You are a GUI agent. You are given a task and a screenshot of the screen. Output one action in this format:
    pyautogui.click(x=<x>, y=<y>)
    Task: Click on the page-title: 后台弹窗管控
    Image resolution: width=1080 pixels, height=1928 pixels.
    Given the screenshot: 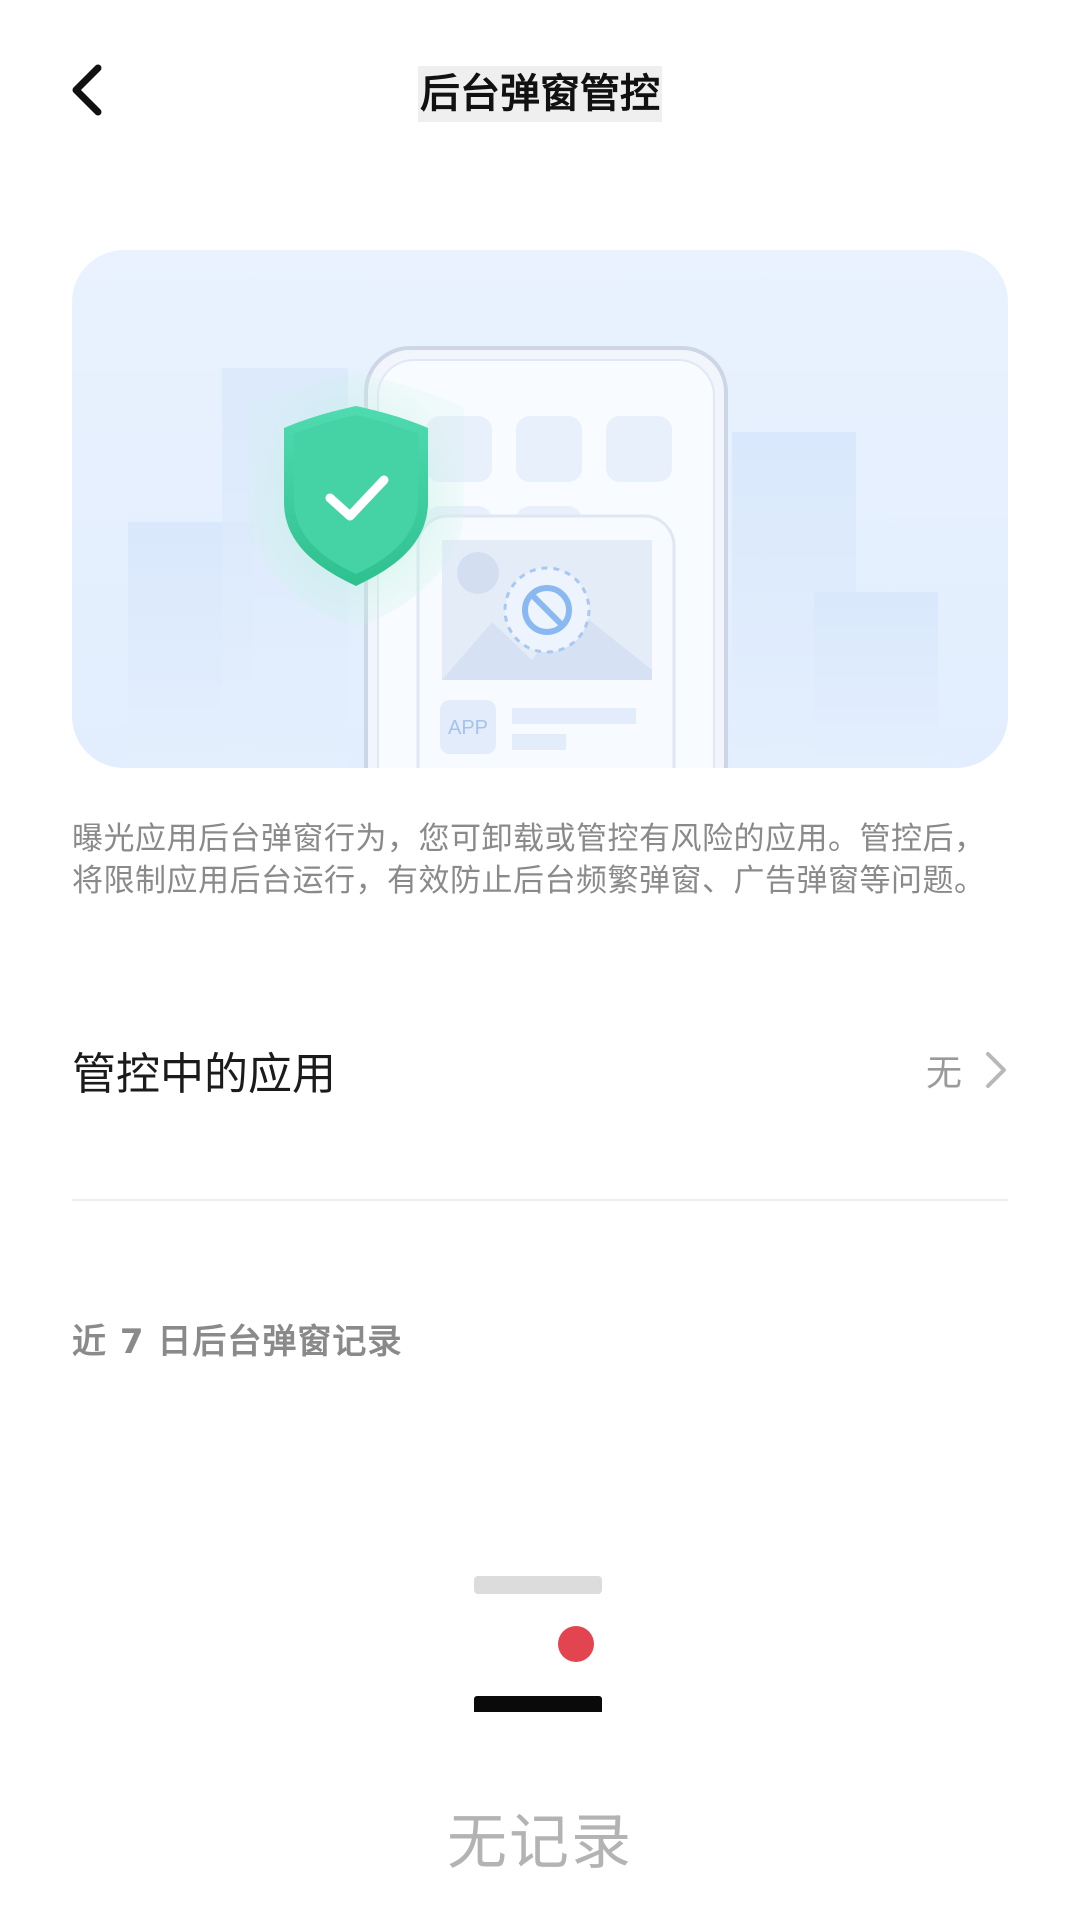 What is the action you would take?
    pyautogui.click(x=540, y=94)
    